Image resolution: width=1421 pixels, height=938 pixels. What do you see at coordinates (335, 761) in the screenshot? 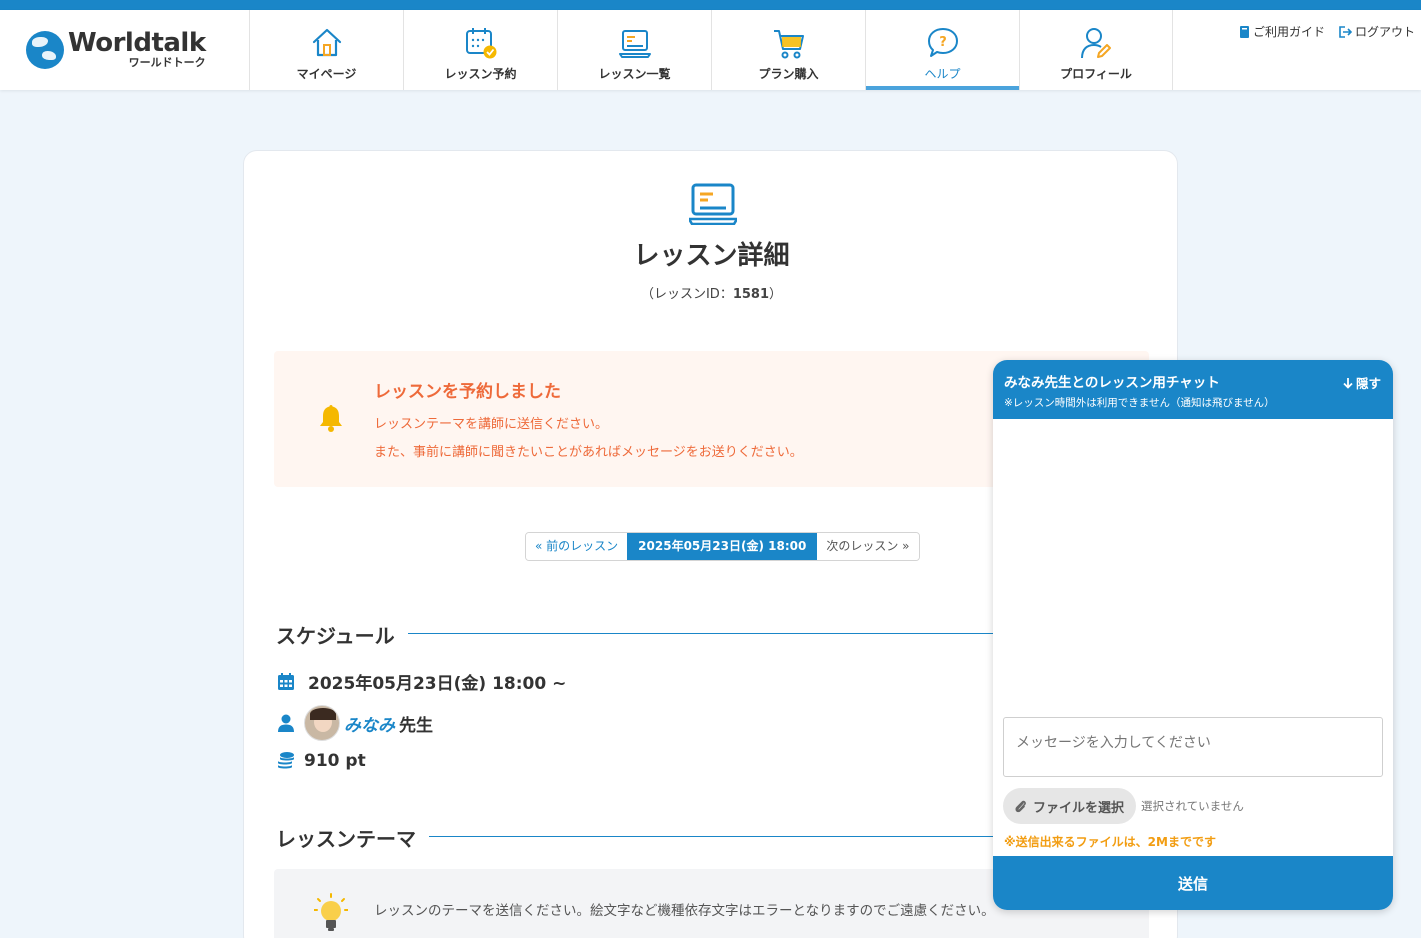
I see `points-value: 910 pt` at bounding box center [335, 761].